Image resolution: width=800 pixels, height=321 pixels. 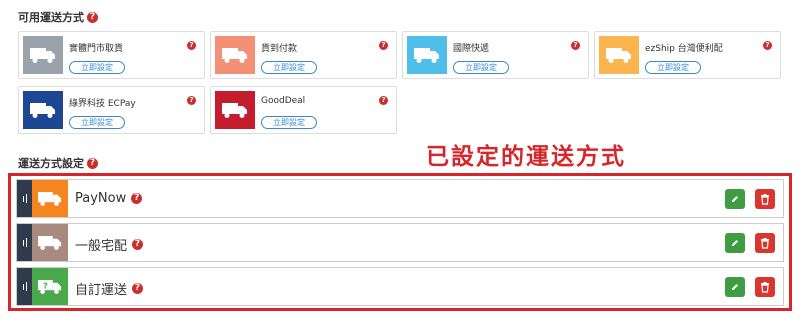 I want to click on available-methods-label: 可用運送方式, so click(x=51, y=17).